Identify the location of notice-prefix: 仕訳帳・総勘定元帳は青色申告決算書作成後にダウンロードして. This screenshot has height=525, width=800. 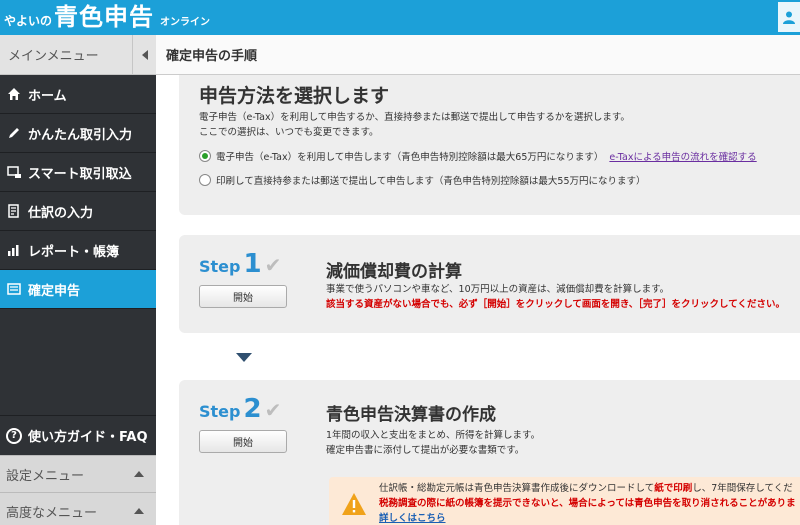
(517, 488).